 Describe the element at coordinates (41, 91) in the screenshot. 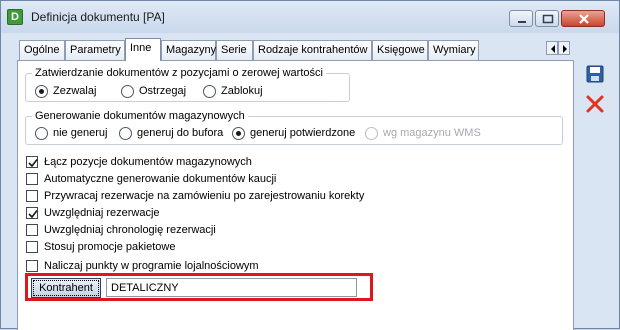

I see `radio-zezwalaj` at that location.